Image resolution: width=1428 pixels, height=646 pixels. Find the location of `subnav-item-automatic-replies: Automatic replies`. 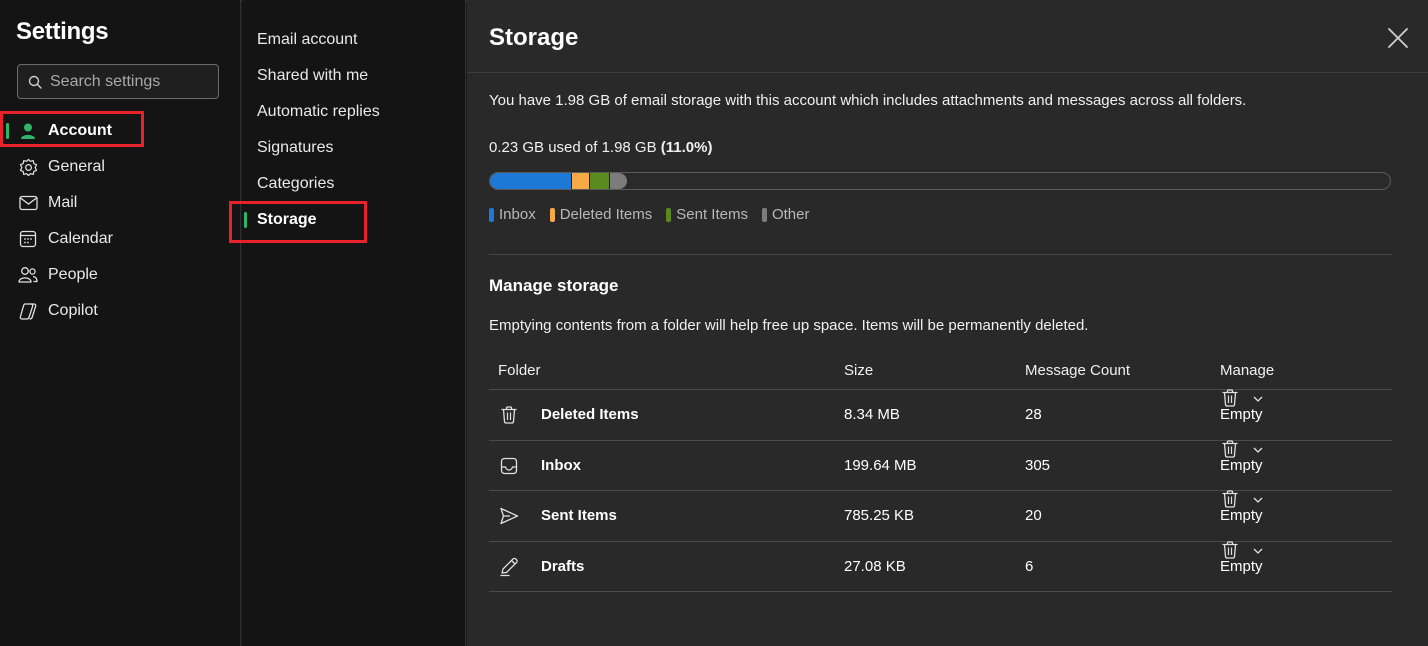

subnav-item-automatic-replies: Automatic replies is located at coordinates (354, 112).